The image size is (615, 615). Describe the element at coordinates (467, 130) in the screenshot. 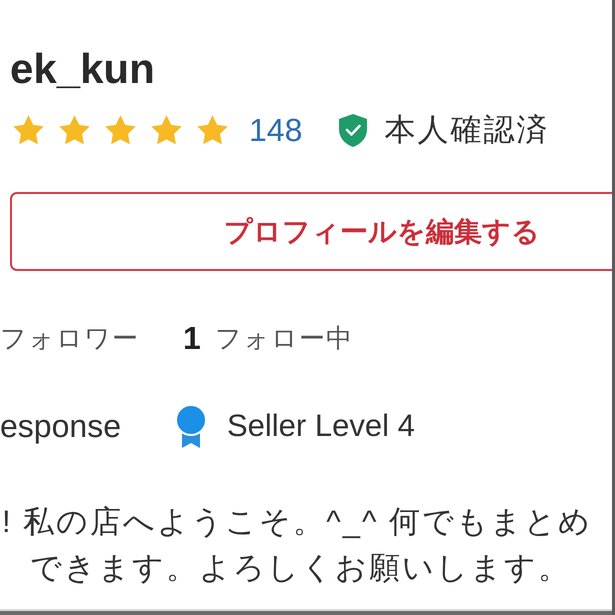

I see `verification-label: 本人確認済` at that location.